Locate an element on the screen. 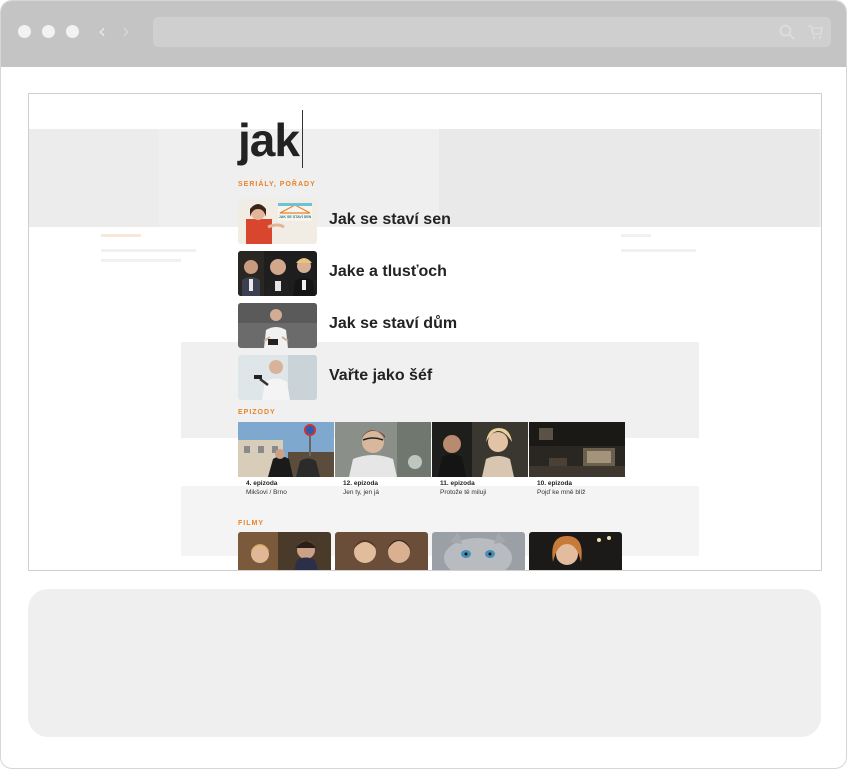 The width and height of the screenshot is (847, 769). window-zoom-button is located at coordinates (72, 31).